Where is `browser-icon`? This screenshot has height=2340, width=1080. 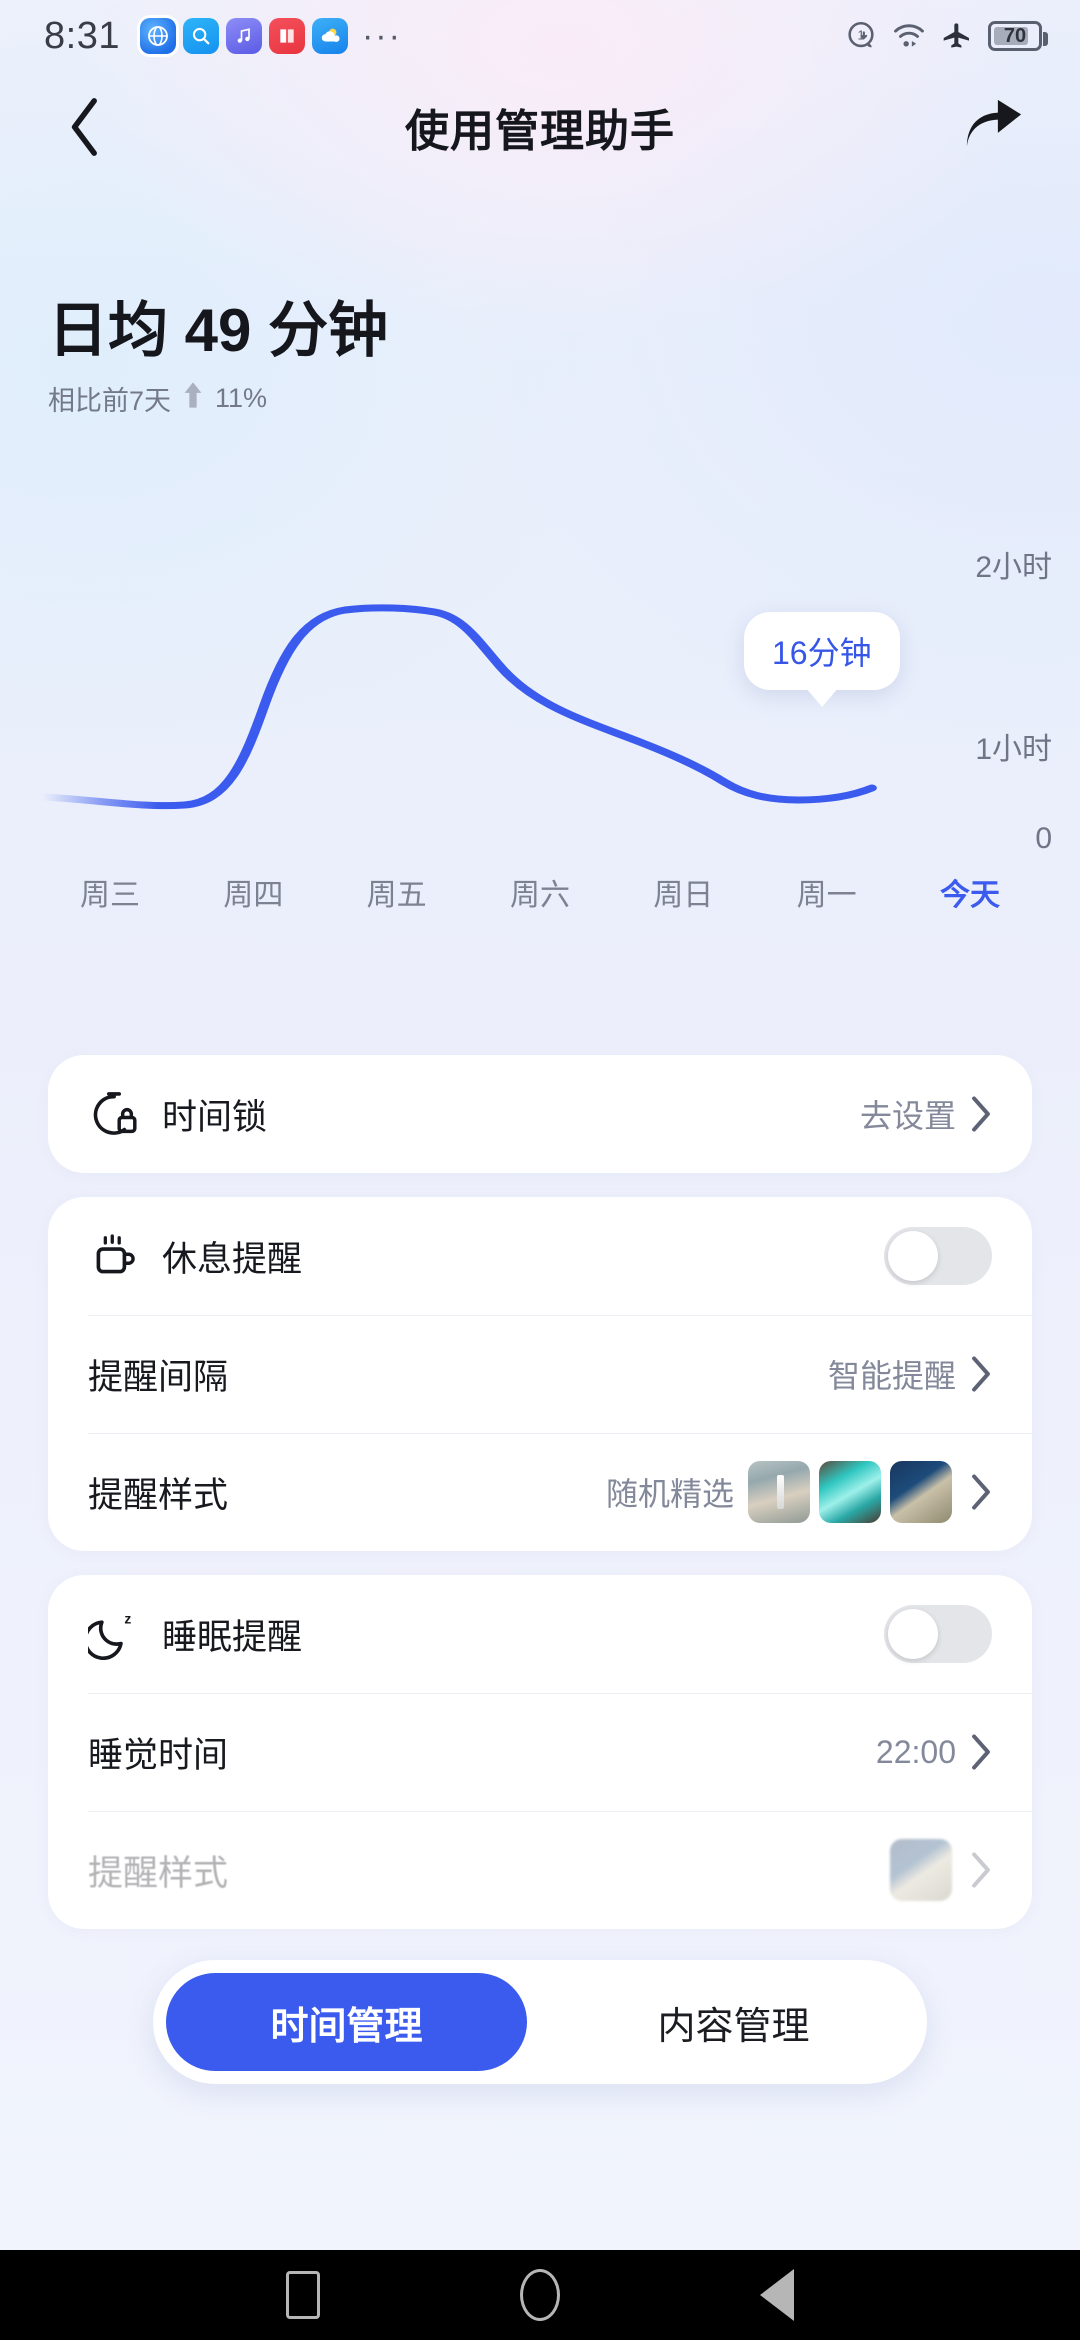
browser-icon is located at coordinates (157, 36).